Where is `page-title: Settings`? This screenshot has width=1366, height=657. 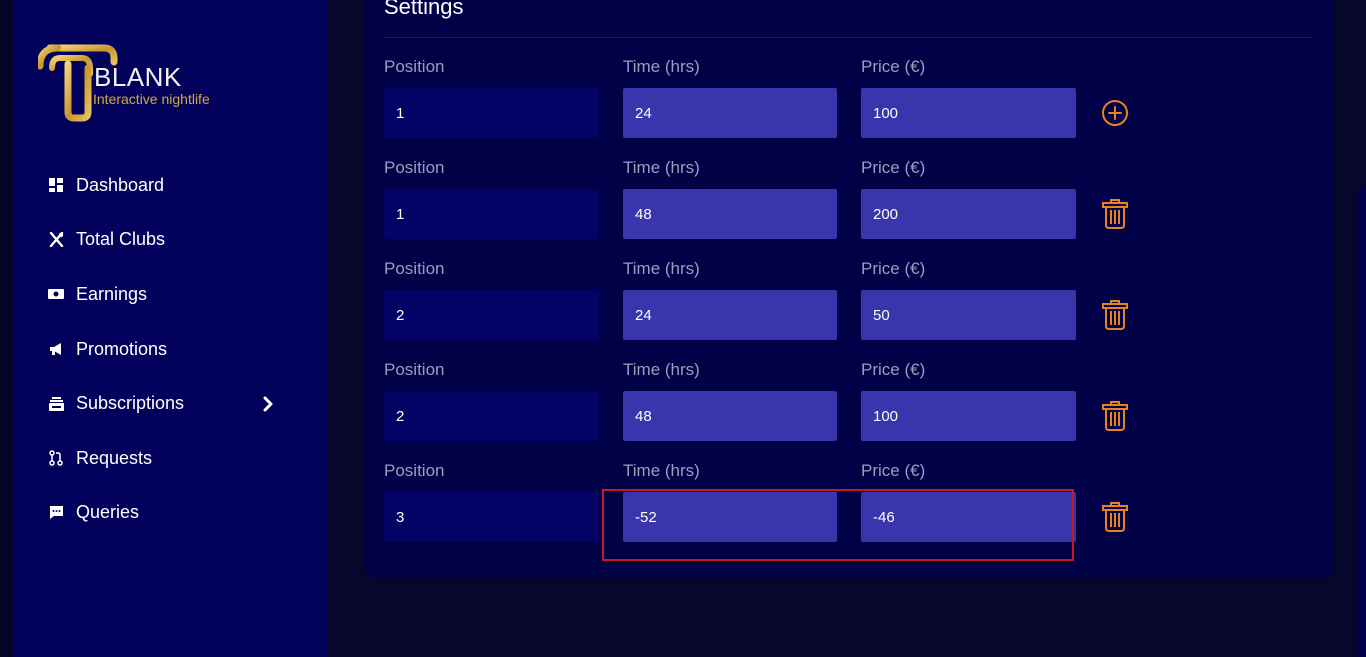
page-title: Settings is located at coordinates (424, 9).